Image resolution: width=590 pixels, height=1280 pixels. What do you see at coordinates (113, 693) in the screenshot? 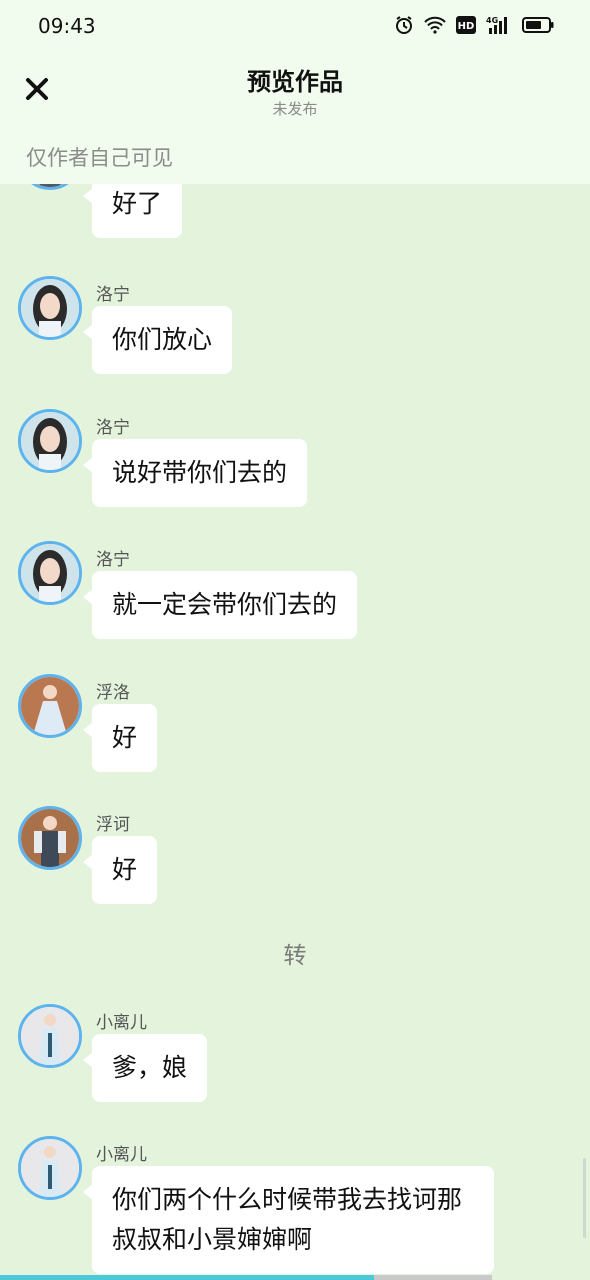
I see `sender-name: 浮洛` at bounding box center [113, 693].